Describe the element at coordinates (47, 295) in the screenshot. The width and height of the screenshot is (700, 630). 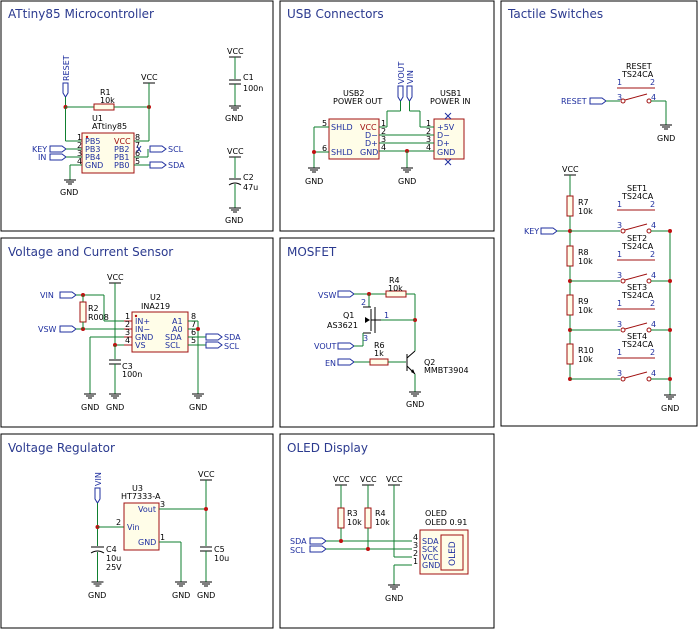
I see `vin-sensor-net-text: VIN` at that location.